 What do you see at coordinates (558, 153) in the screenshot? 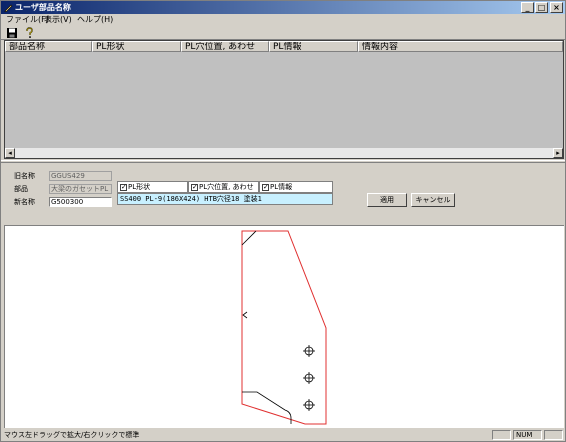
I see `scroll-right-icon: ▸` at bounding box center [558, 153].